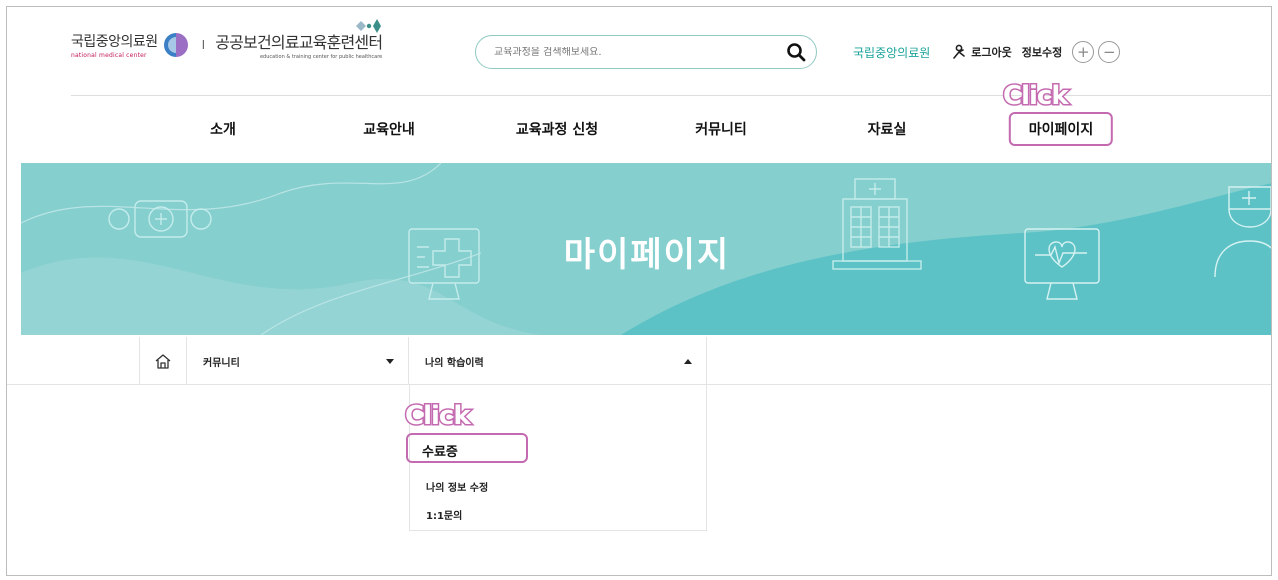 This screenshot has width=1278, height=580. Describe the element at coordinates (1061, 129) in the screenshot. I see `nav-item-mypage: 마이페이지` at that location.